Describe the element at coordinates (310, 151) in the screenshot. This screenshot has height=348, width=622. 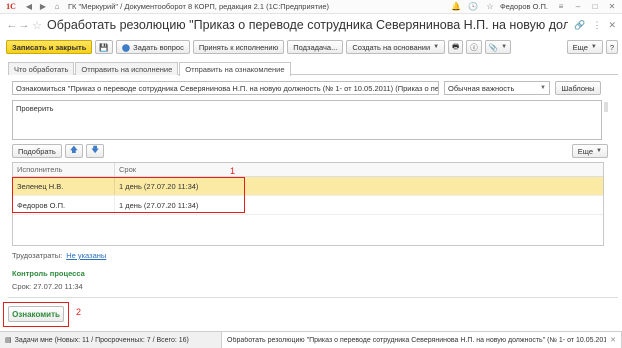
I see `executors-command-bar: Подобрать 🡅 🡇 Еще ▼` at that location.